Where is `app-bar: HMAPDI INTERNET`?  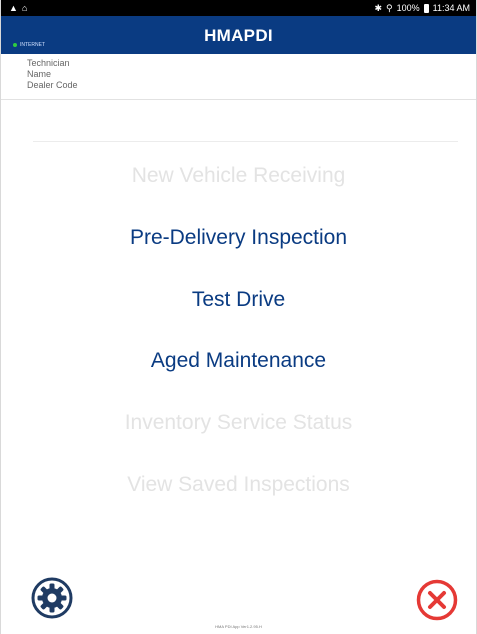
app-bar: HMAPDI INTERNET is located at coordinates (238, 35).